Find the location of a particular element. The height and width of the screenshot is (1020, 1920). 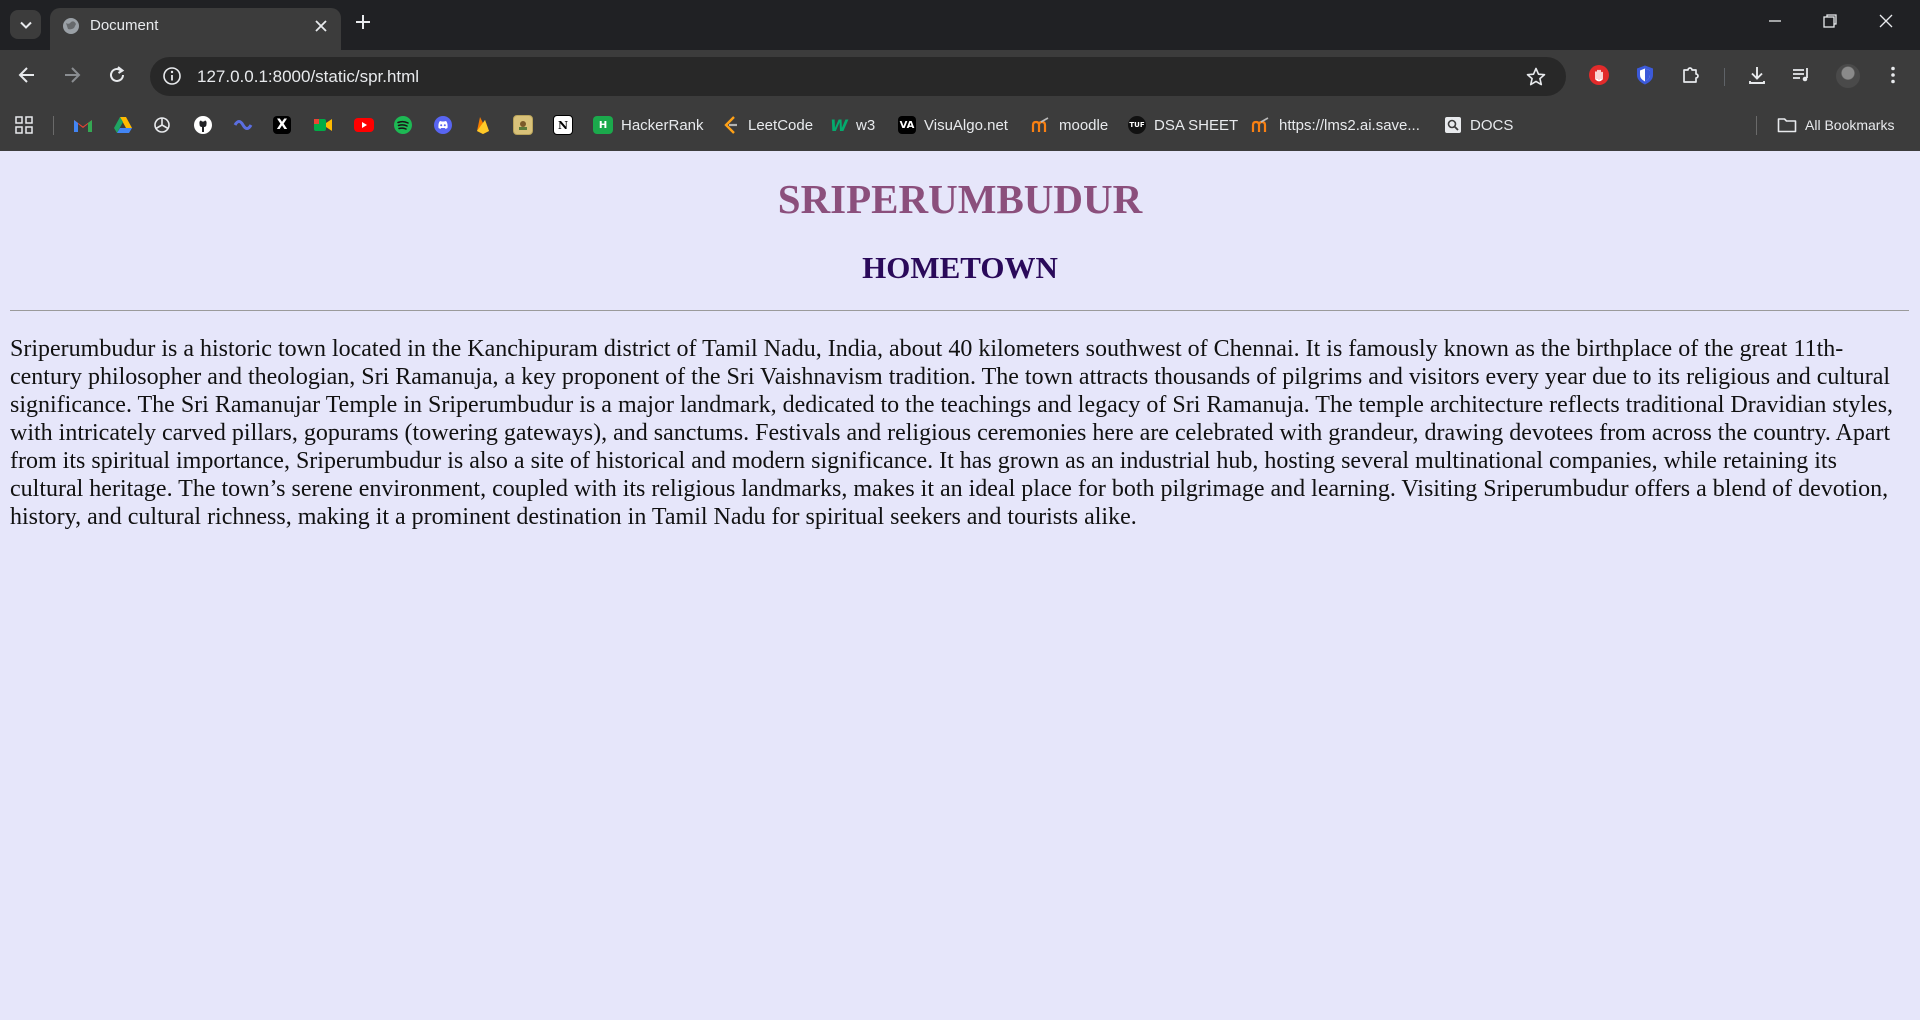

bookmark-visualgo: VA VisuAlgo.net is located at coordinates (953, 125).